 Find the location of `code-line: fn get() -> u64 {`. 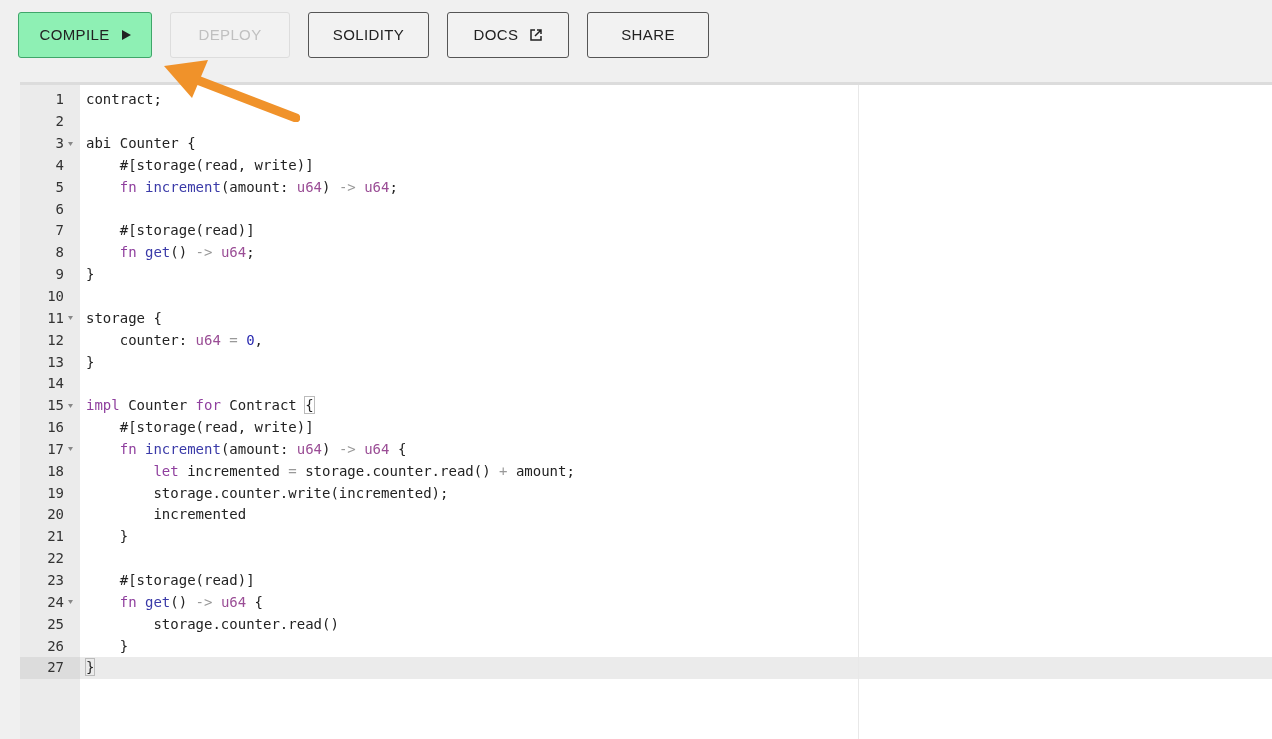

code-line: fn get() -> u64 { is located at coordinates (191, 602).